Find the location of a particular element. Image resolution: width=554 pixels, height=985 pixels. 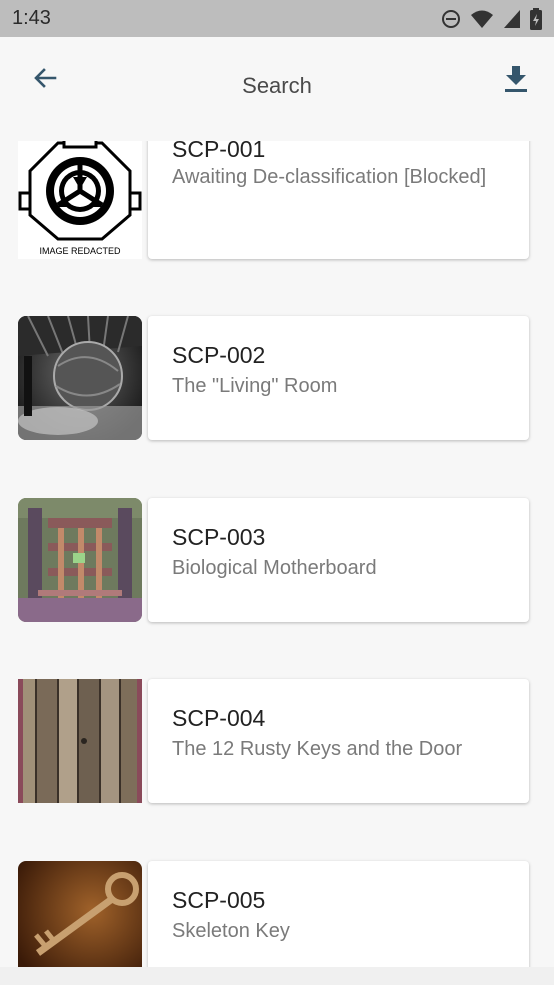

download-button is located at coordinates (516, 81).